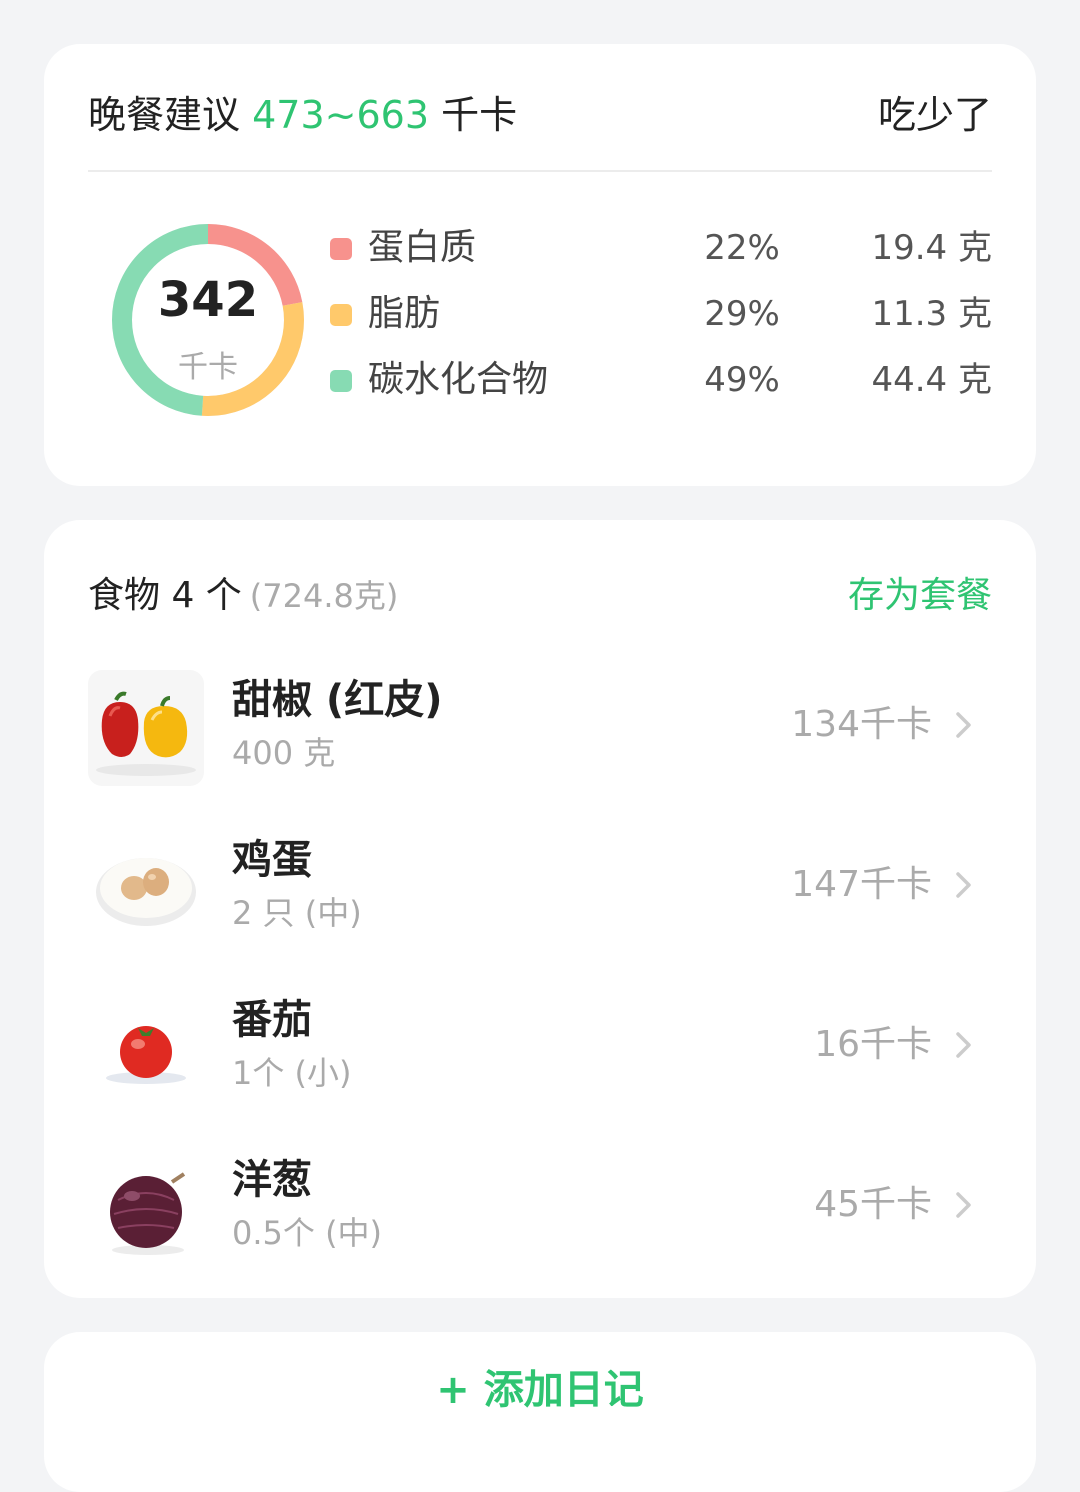 The image size is (1080, 1492). What do you see at coordinates (931, 314) in the screenshot?
I see `macro-grams: 11.3 克` at bounding box center [931, 314].